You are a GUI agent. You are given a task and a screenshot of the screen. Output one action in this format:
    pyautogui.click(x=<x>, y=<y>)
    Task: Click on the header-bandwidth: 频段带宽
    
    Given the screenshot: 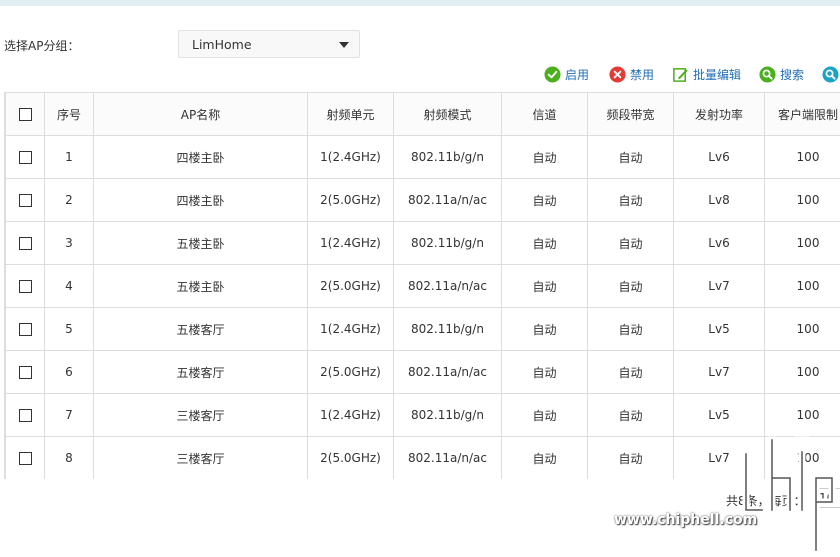 What is the action you would take?
    pyautogui.click(x=630, y=114)
    